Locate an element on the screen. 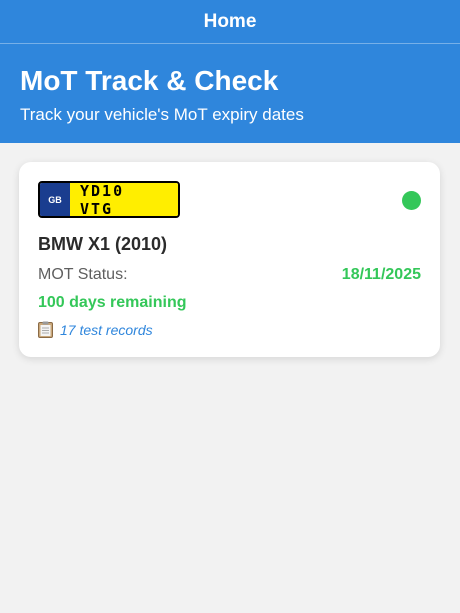 The height and width of the screenshot is (613, 460). mot-status-label: MOT Status: is located at coordinates (83, 274).